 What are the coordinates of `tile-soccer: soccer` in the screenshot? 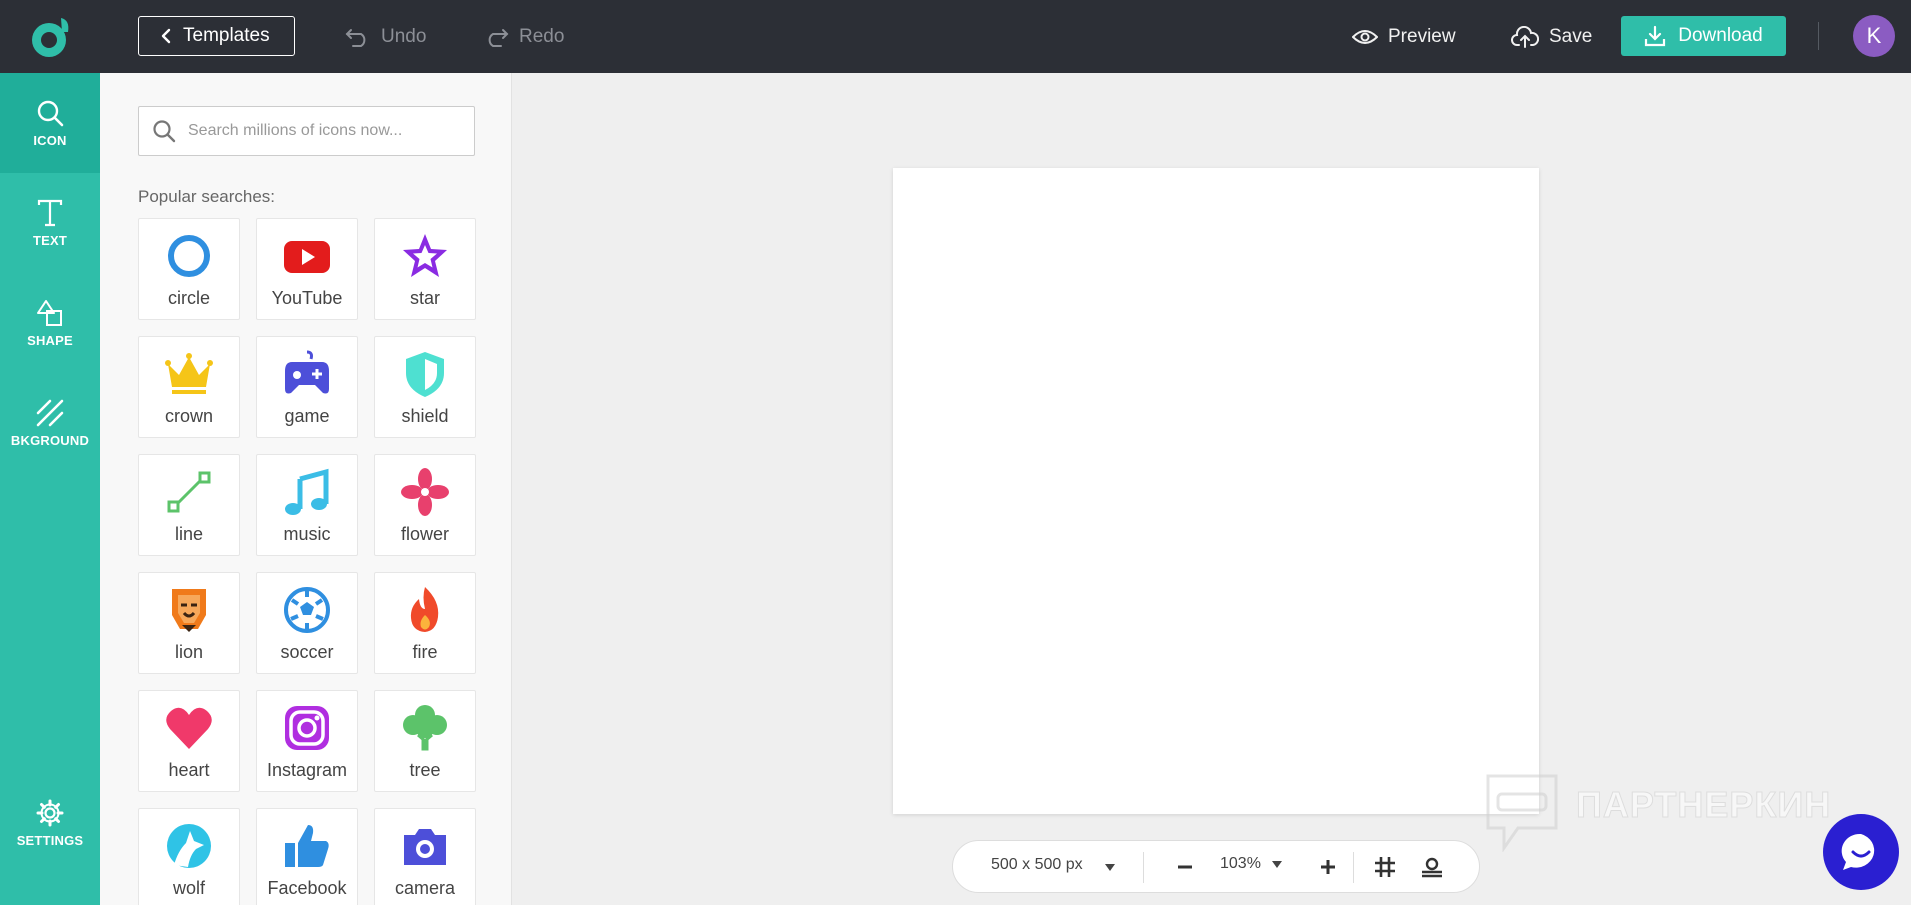 It's located at (307, 623).